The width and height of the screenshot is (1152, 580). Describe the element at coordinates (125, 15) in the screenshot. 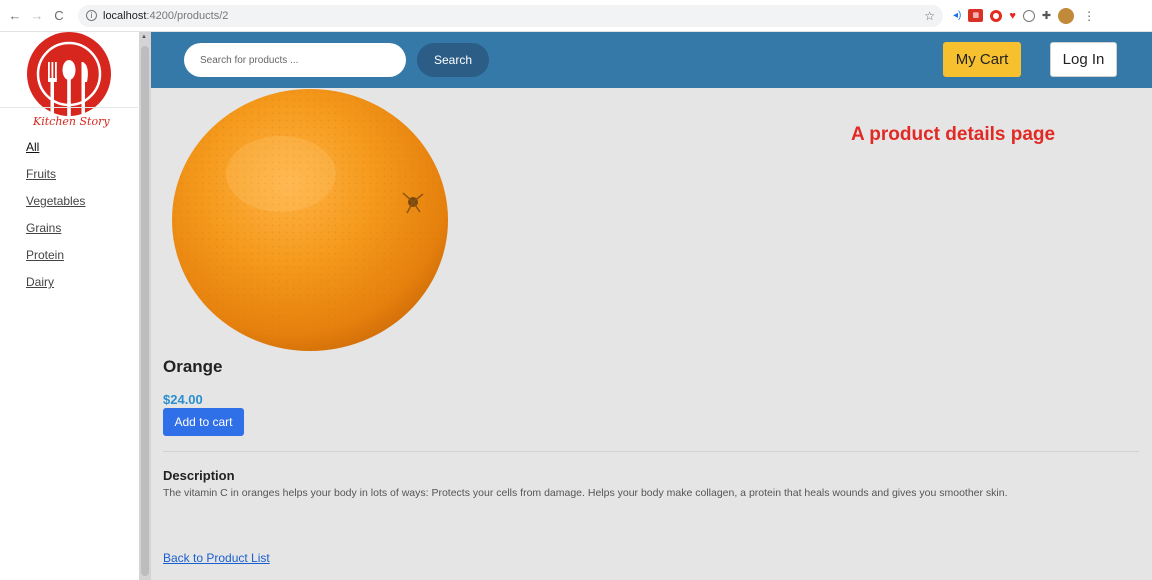

I see `url-host: localhost` at that location.